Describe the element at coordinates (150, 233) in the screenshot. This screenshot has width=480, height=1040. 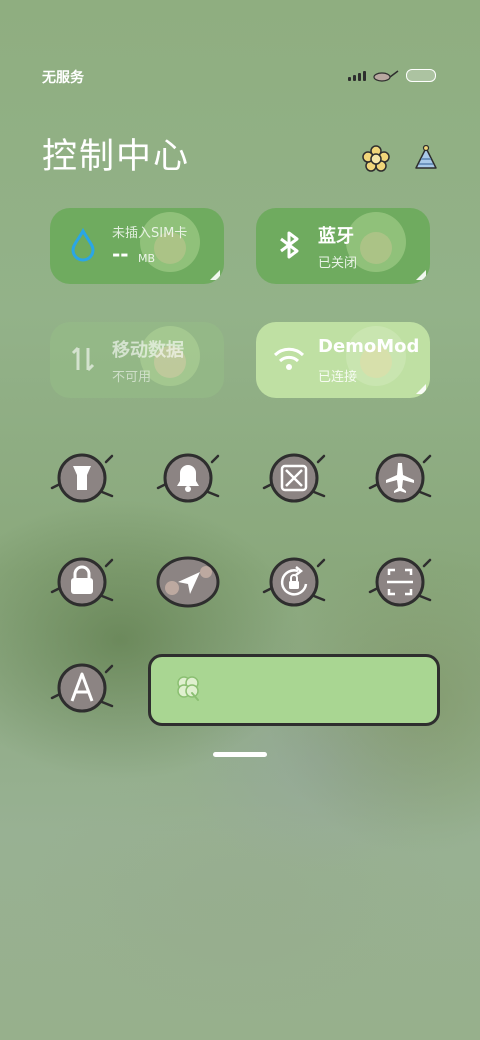
I see `data-usage-title: 未插入SIM卡` at that location.